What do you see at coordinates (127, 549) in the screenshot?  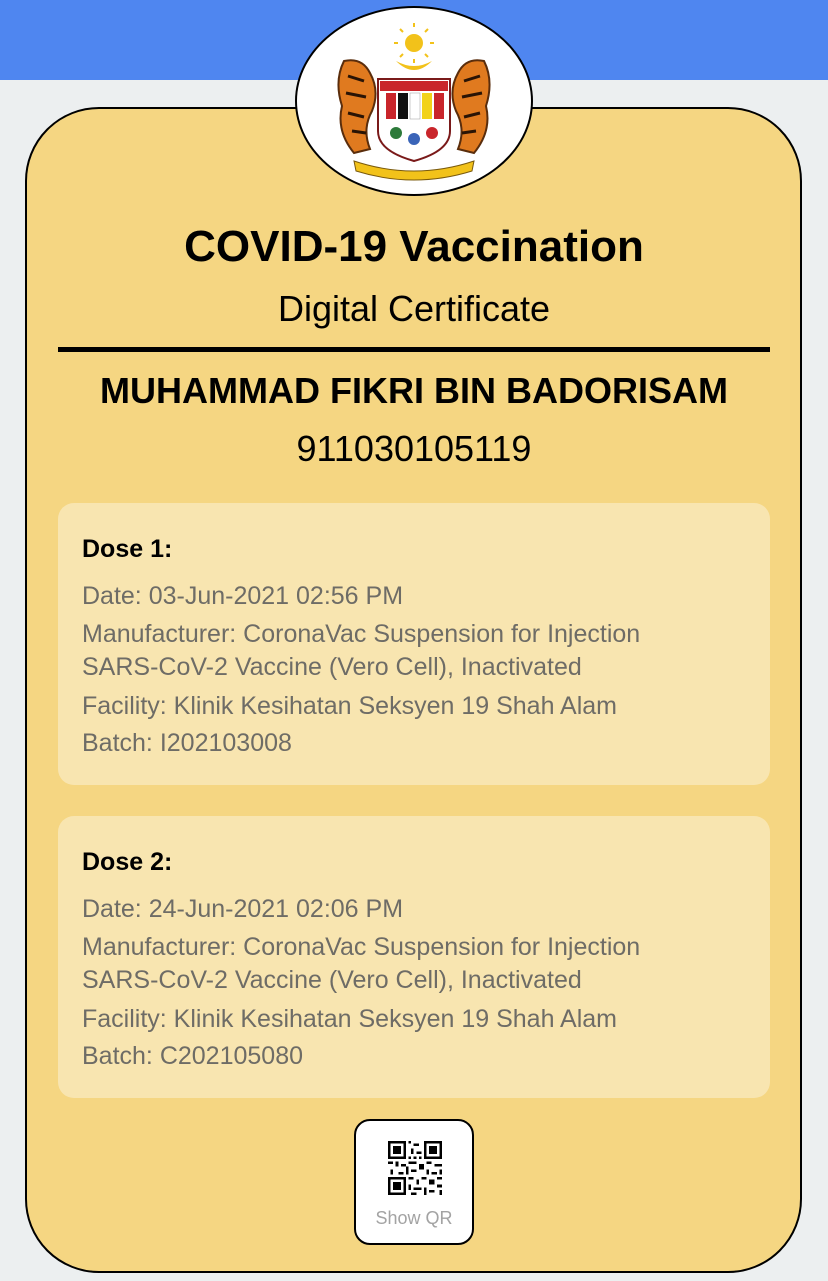 I see `dose-title: Dose 1:` at bounding box center [127, 549].